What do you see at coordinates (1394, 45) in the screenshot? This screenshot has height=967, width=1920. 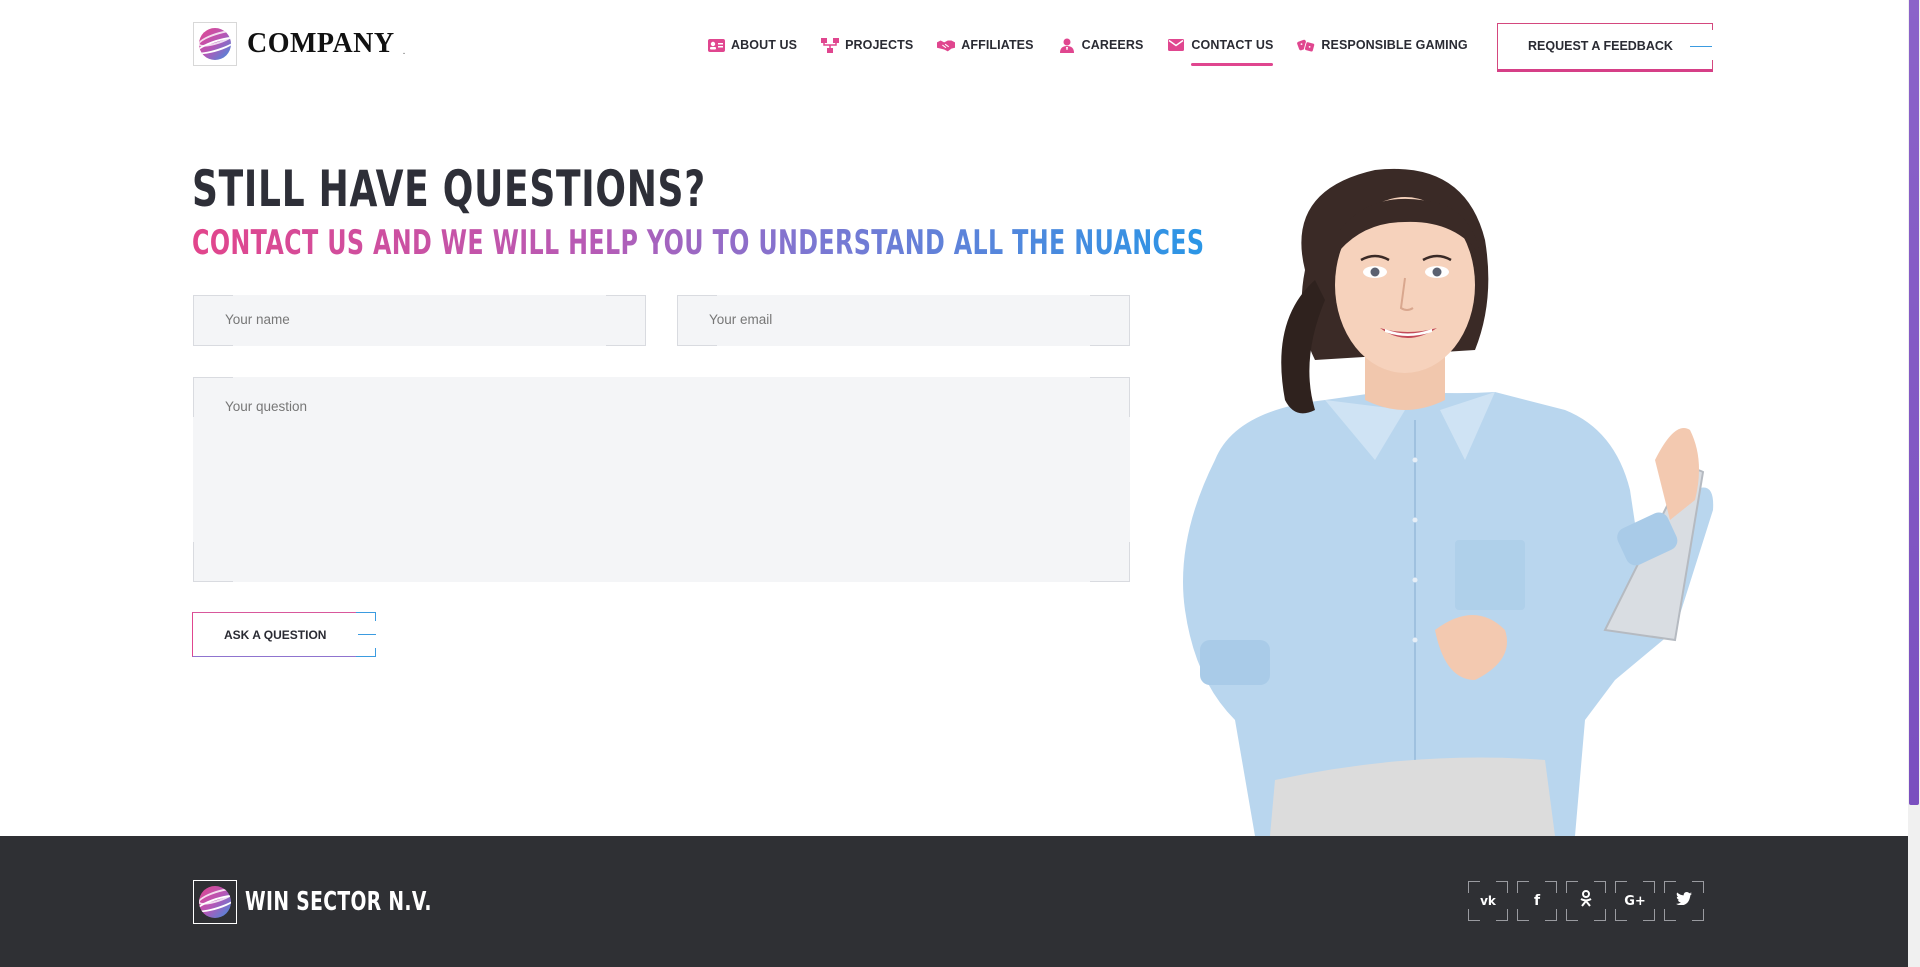 I see `nav-label: RESPONSIBLE GAMING` at bounding box center [1394, 45].